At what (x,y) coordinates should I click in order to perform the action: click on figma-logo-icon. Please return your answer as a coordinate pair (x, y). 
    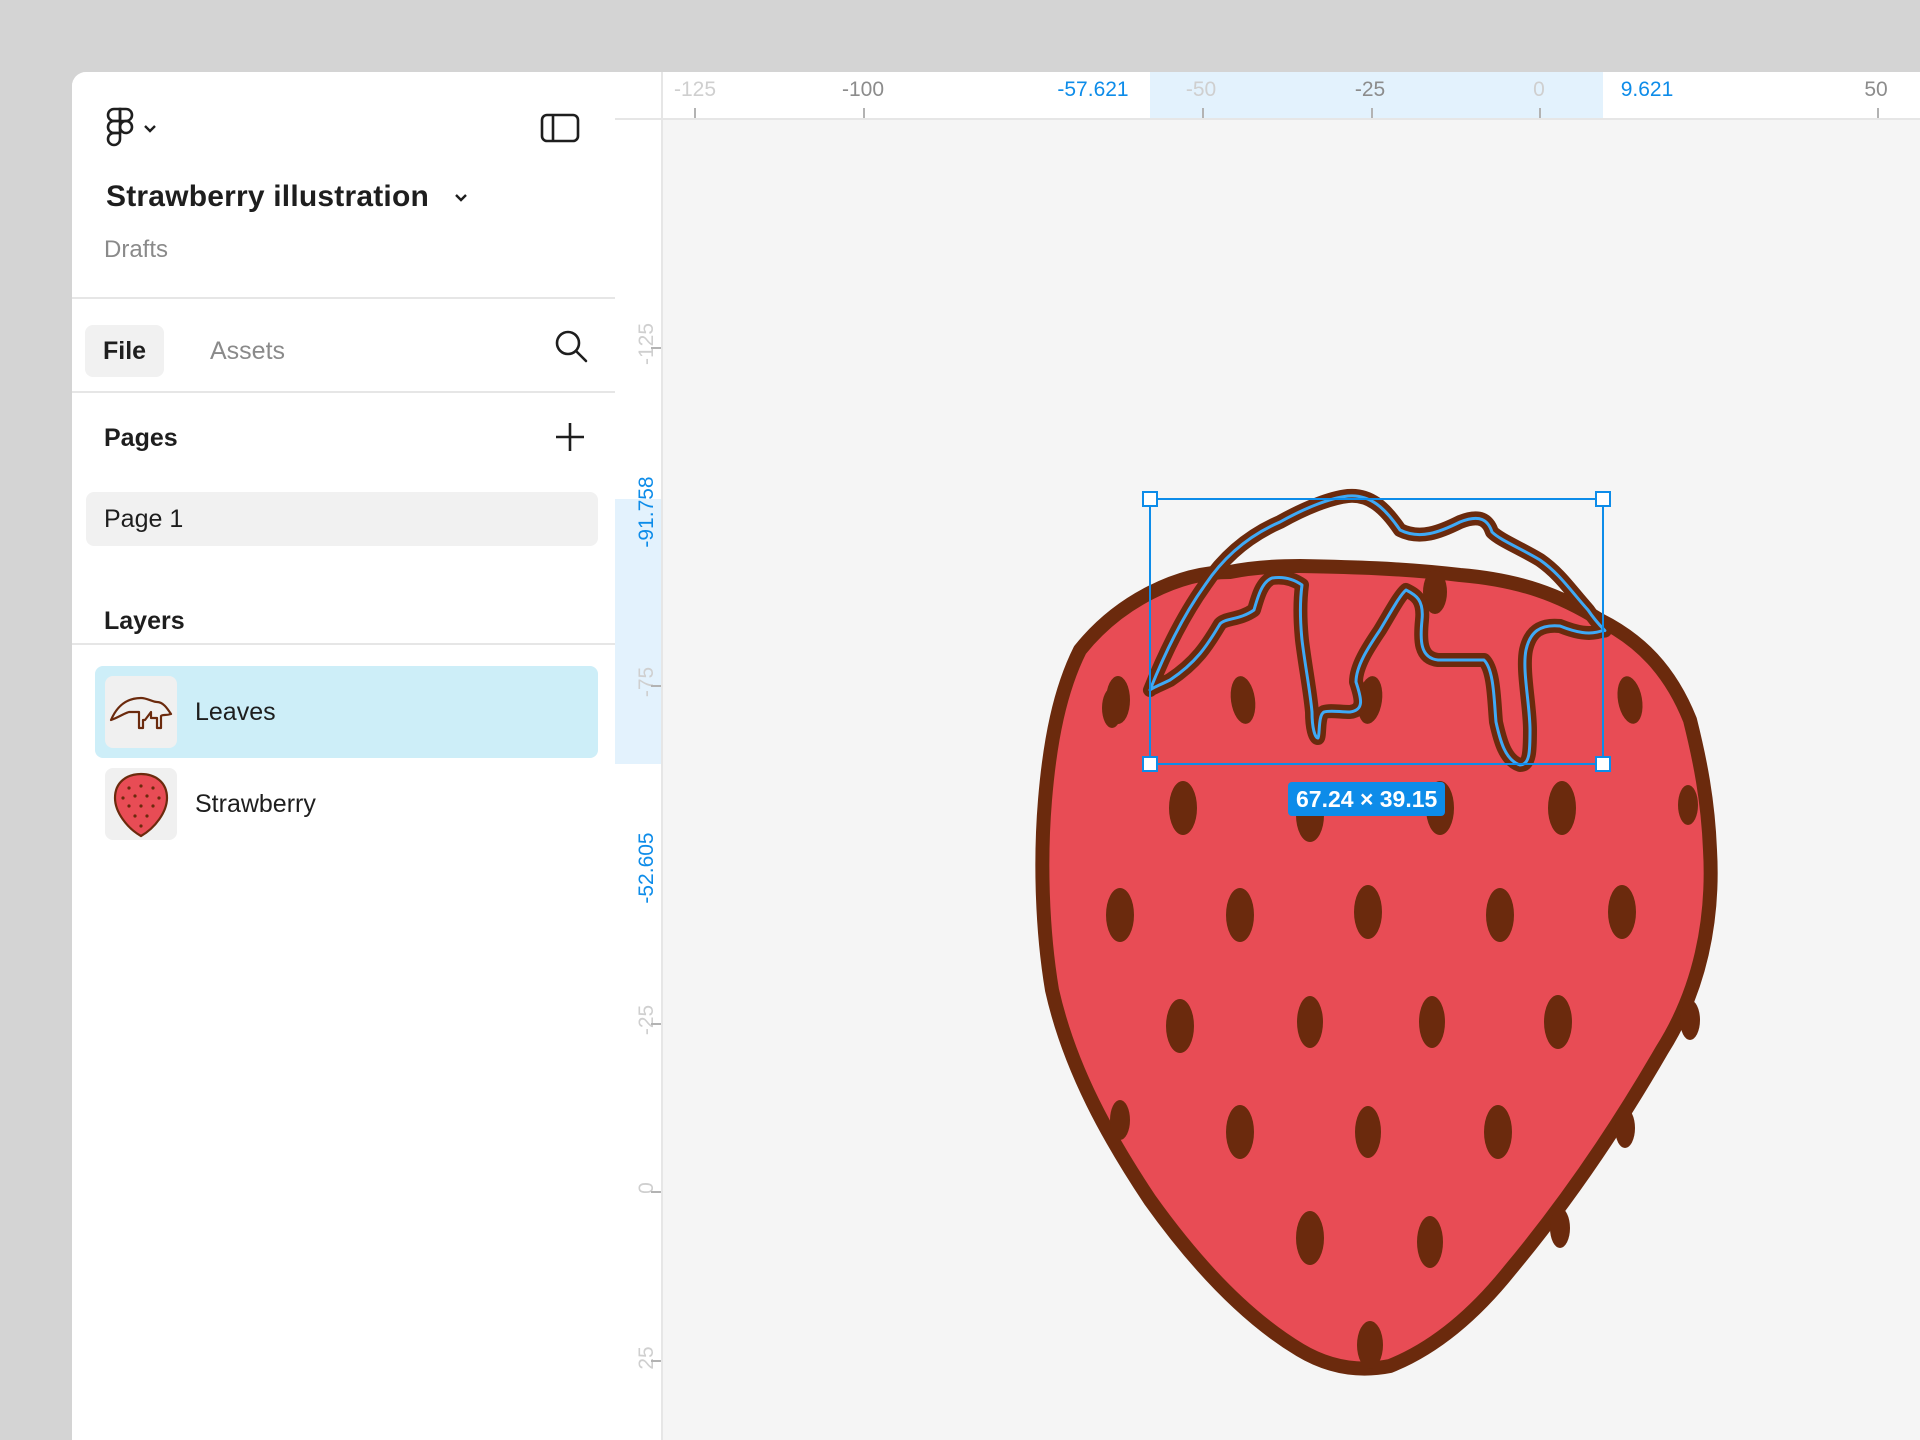
    Looking at the image, I should click on (120, 127).